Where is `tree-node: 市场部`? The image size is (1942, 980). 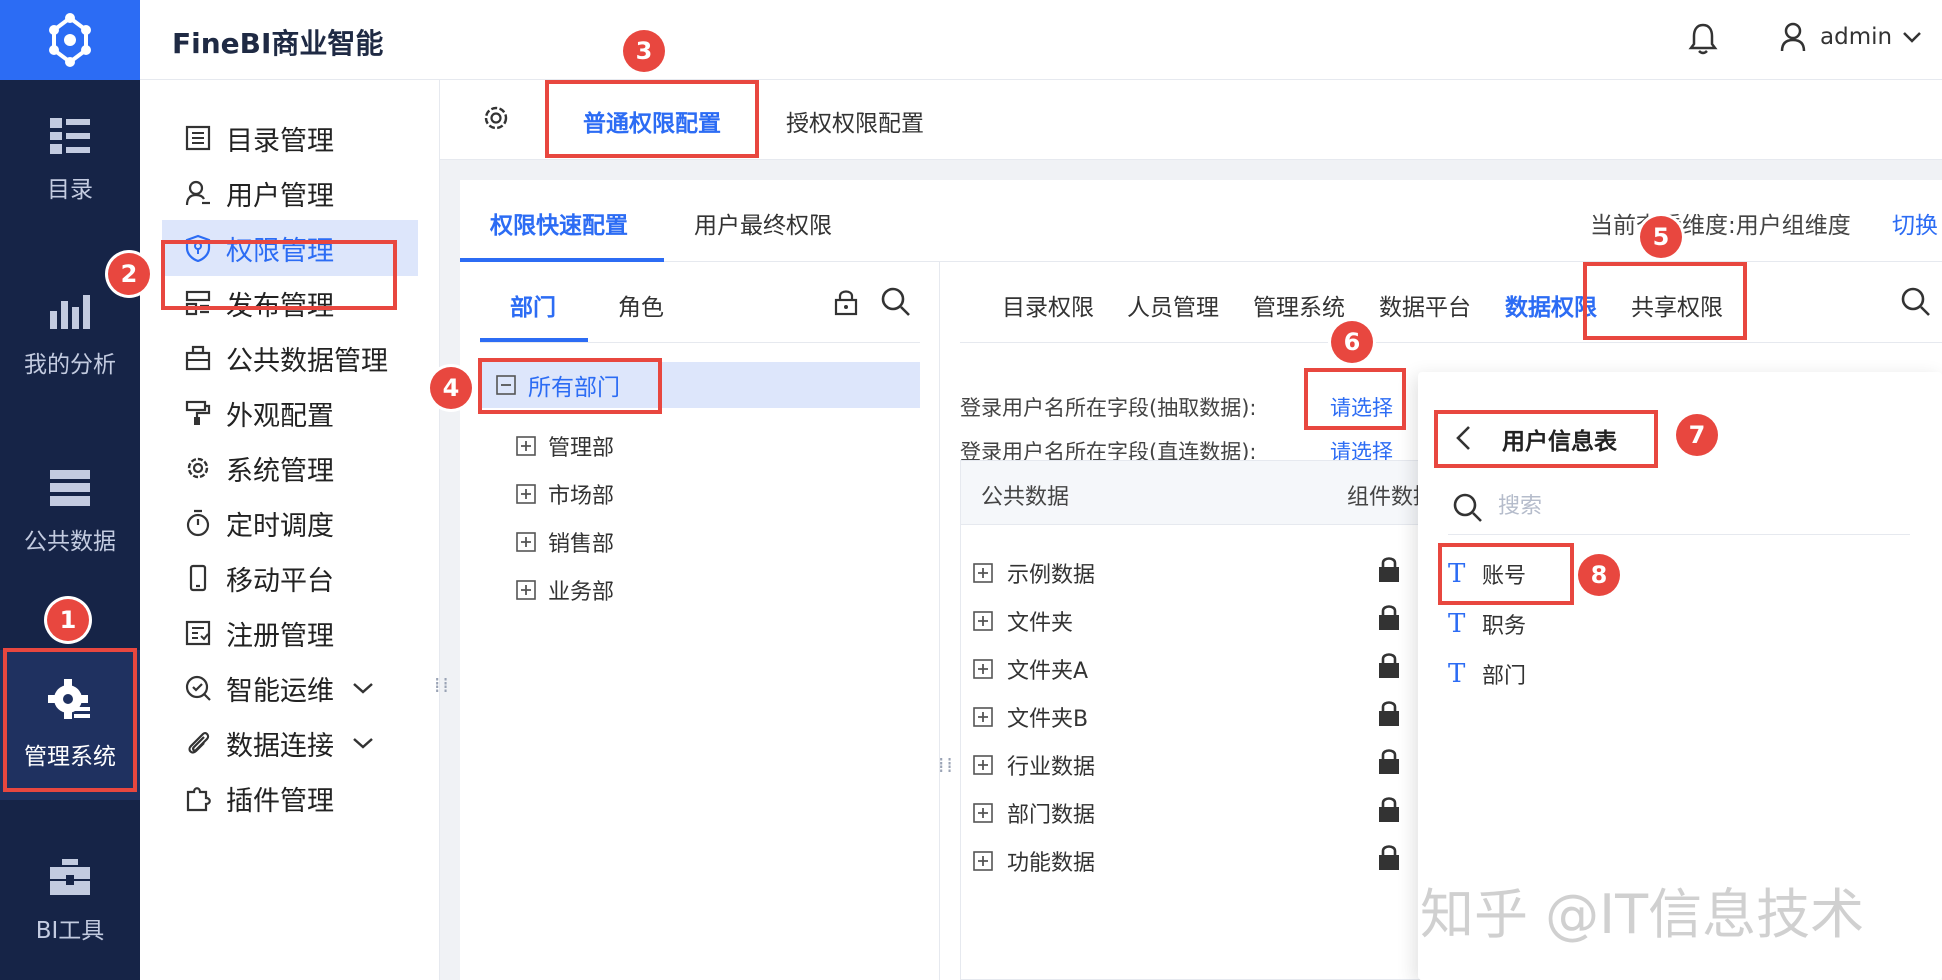 tree-node: 市场部 is located at coordinates (565, 494).